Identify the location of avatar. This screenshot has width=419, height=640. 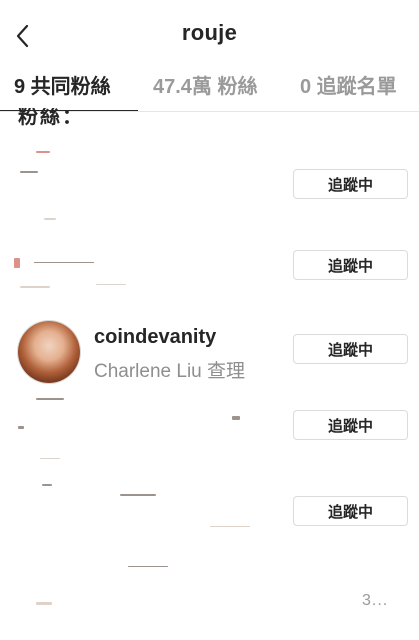
(49, 352).